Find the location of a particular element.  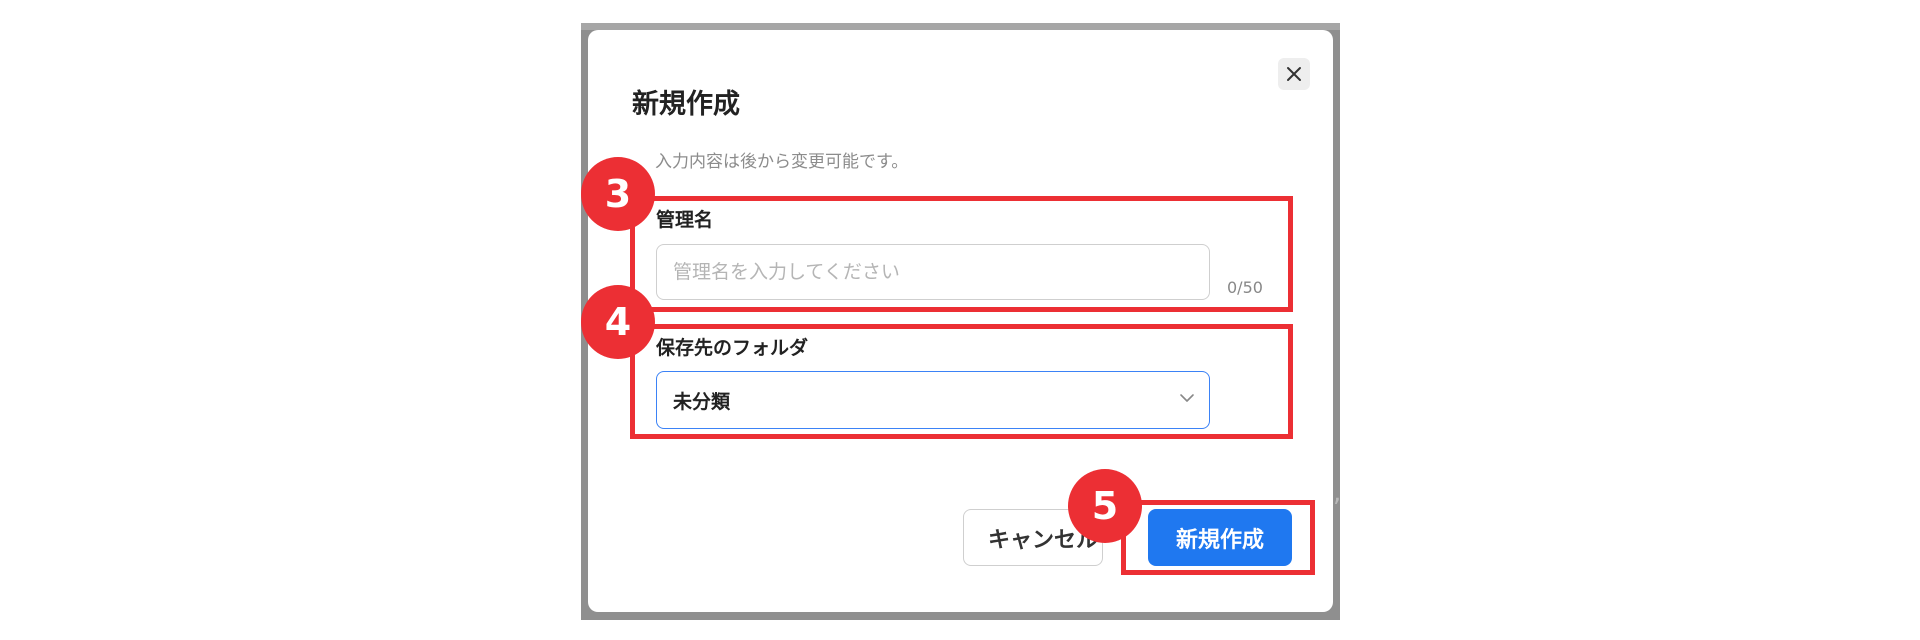

close-icon is located at coordinates (1294, 74).